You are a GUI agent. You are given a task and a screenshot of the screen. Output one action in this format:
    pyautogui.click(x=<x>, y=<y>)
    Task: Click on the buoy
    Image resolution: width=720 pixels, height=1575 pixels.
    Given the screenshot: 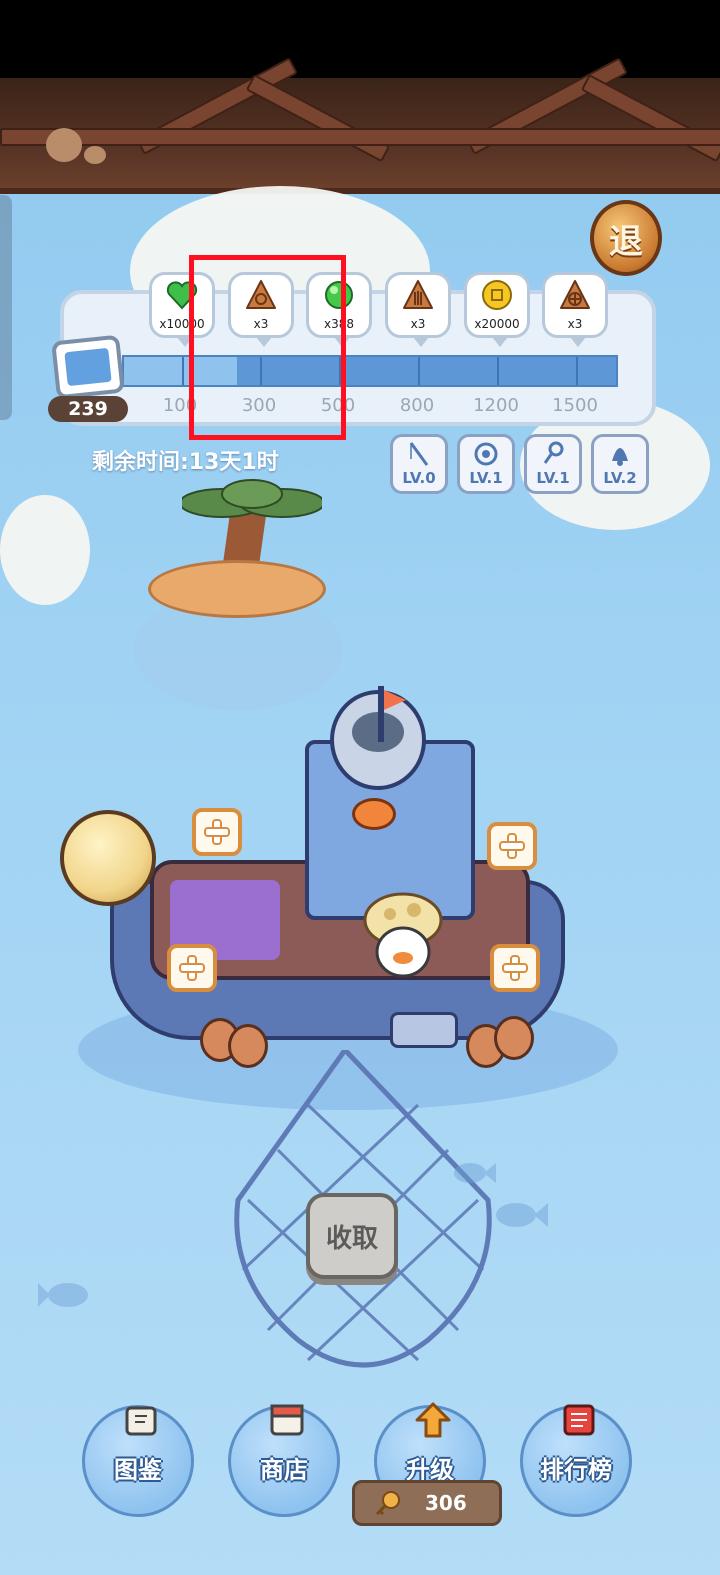 What is the action you would take?
    pyautogui.click(x=108, y=858)
    